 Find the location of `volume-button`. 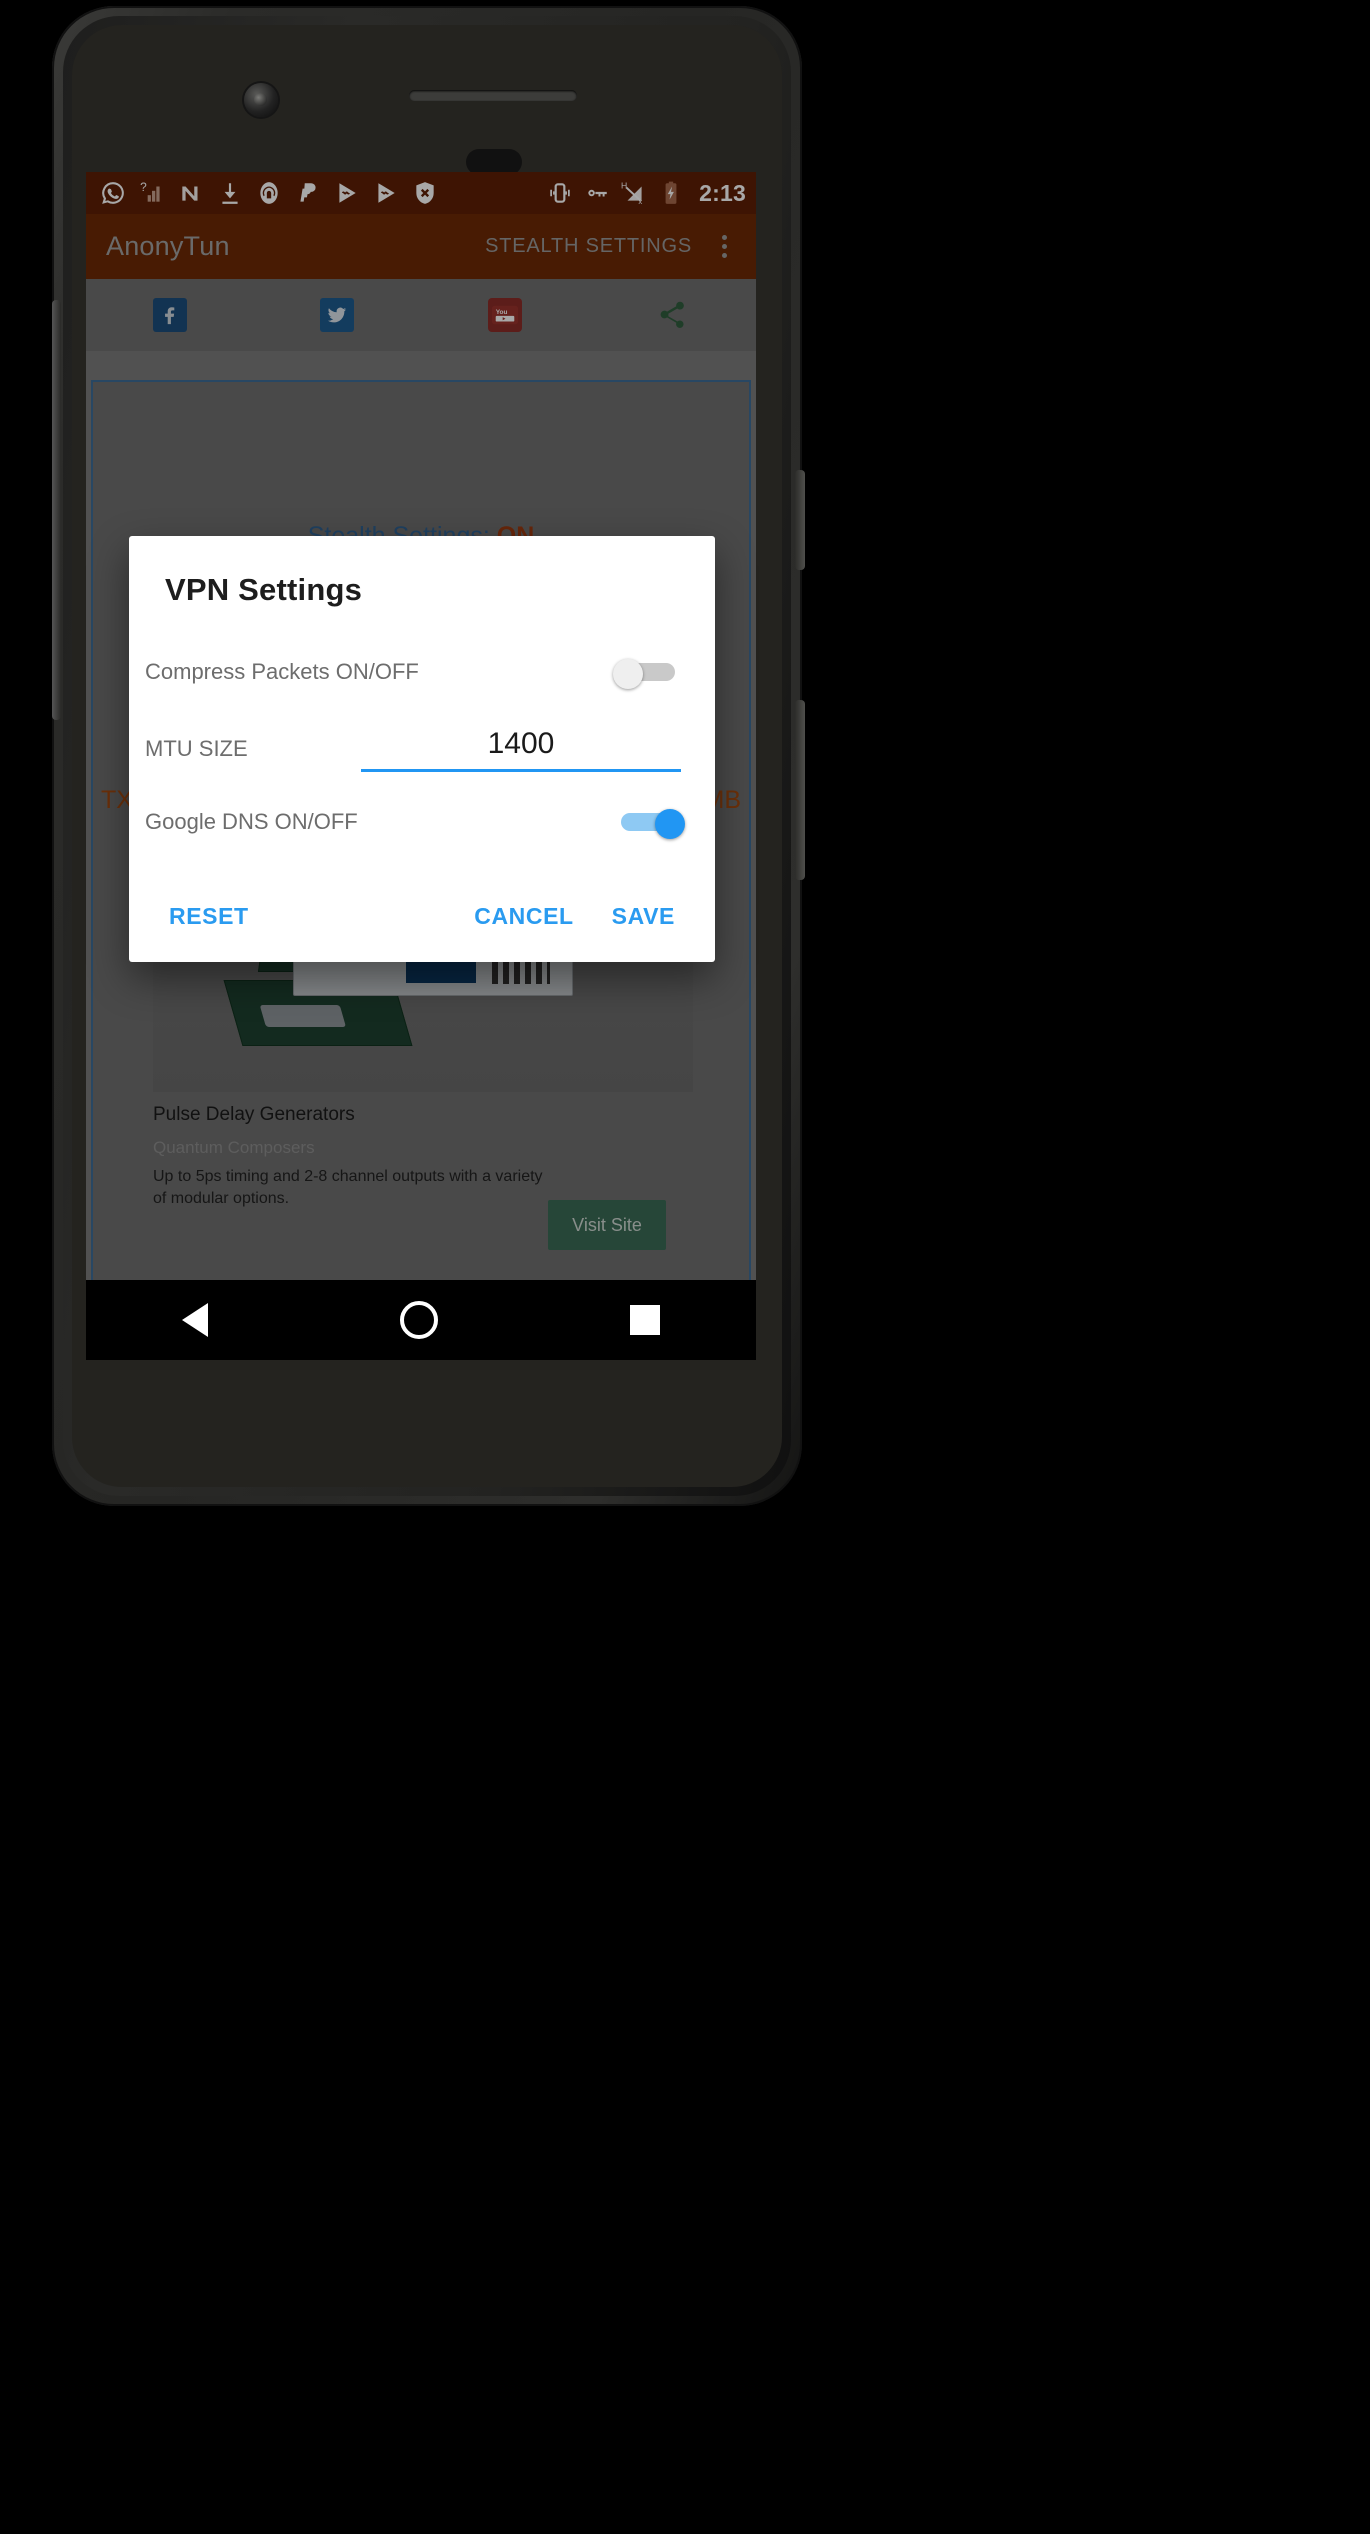

volume-button is located at coordinates (800, 520).